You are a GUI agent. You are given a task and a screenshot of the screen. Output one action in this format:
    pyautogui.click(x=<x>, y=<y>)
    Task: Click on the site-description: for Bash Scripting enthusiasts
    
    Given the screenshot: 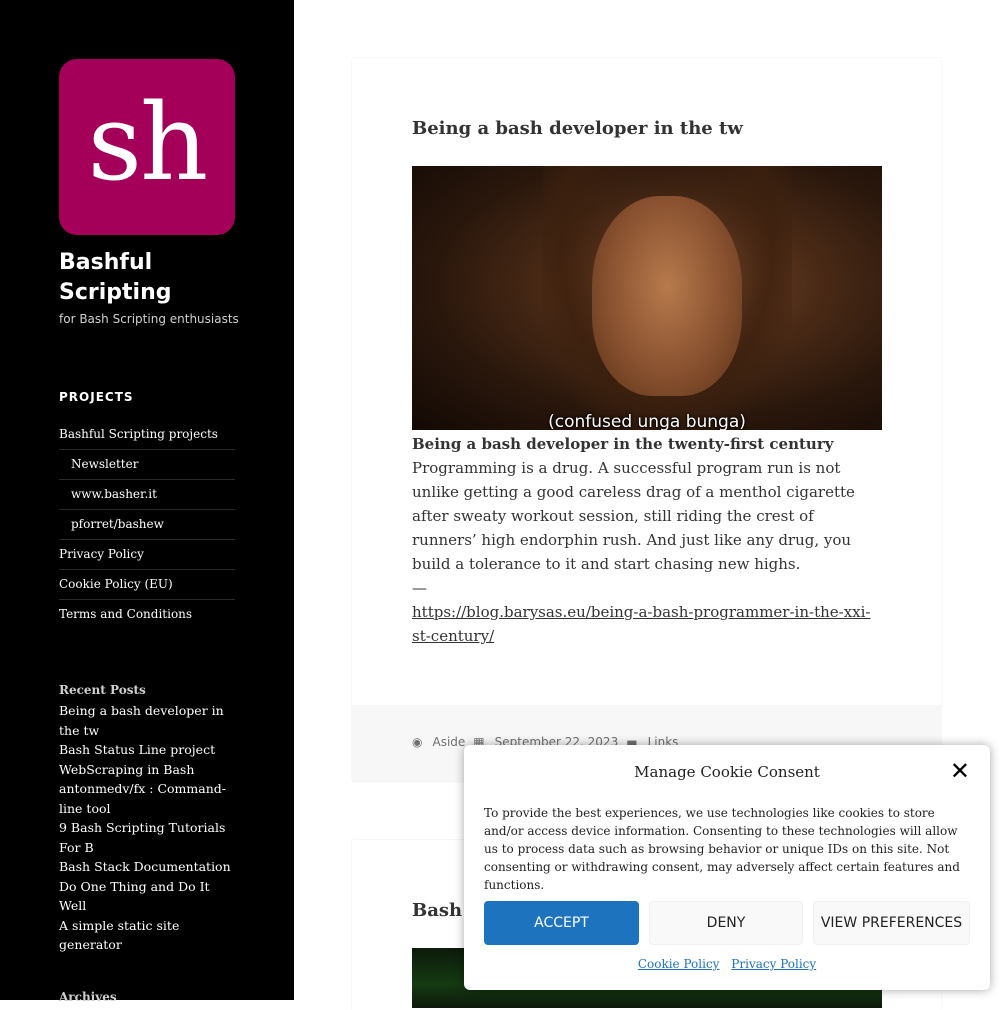 What is the action you would take?
    pyautogui.click(x=149, y=319)
    